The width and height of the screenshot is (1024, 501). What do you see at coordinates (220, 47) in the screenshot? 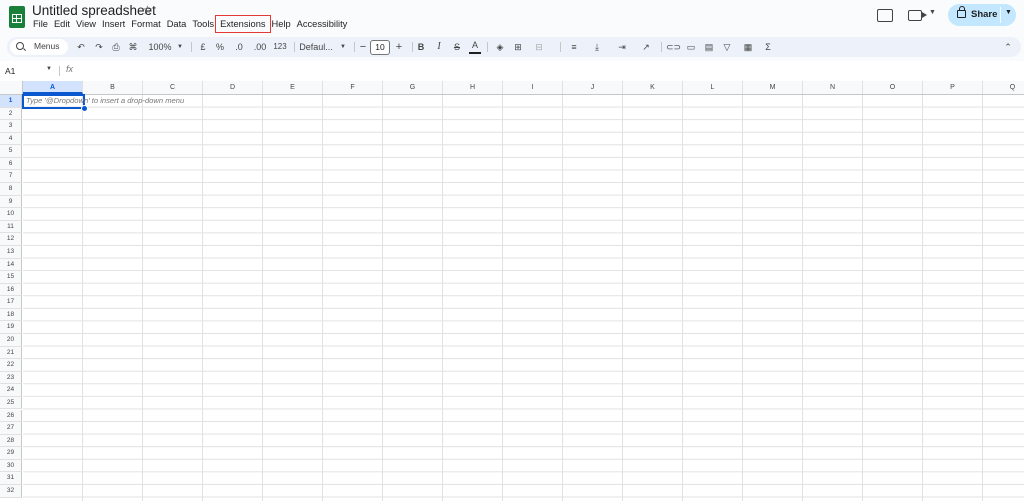
I see `percent-button: %` at bounding box center [220, 47].